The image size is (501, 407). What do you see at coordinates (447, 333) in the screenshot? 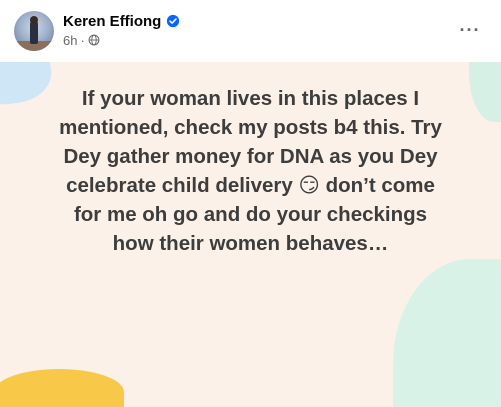
I see `decorative-blob-bottom-right` at bounding box center [447, 333].